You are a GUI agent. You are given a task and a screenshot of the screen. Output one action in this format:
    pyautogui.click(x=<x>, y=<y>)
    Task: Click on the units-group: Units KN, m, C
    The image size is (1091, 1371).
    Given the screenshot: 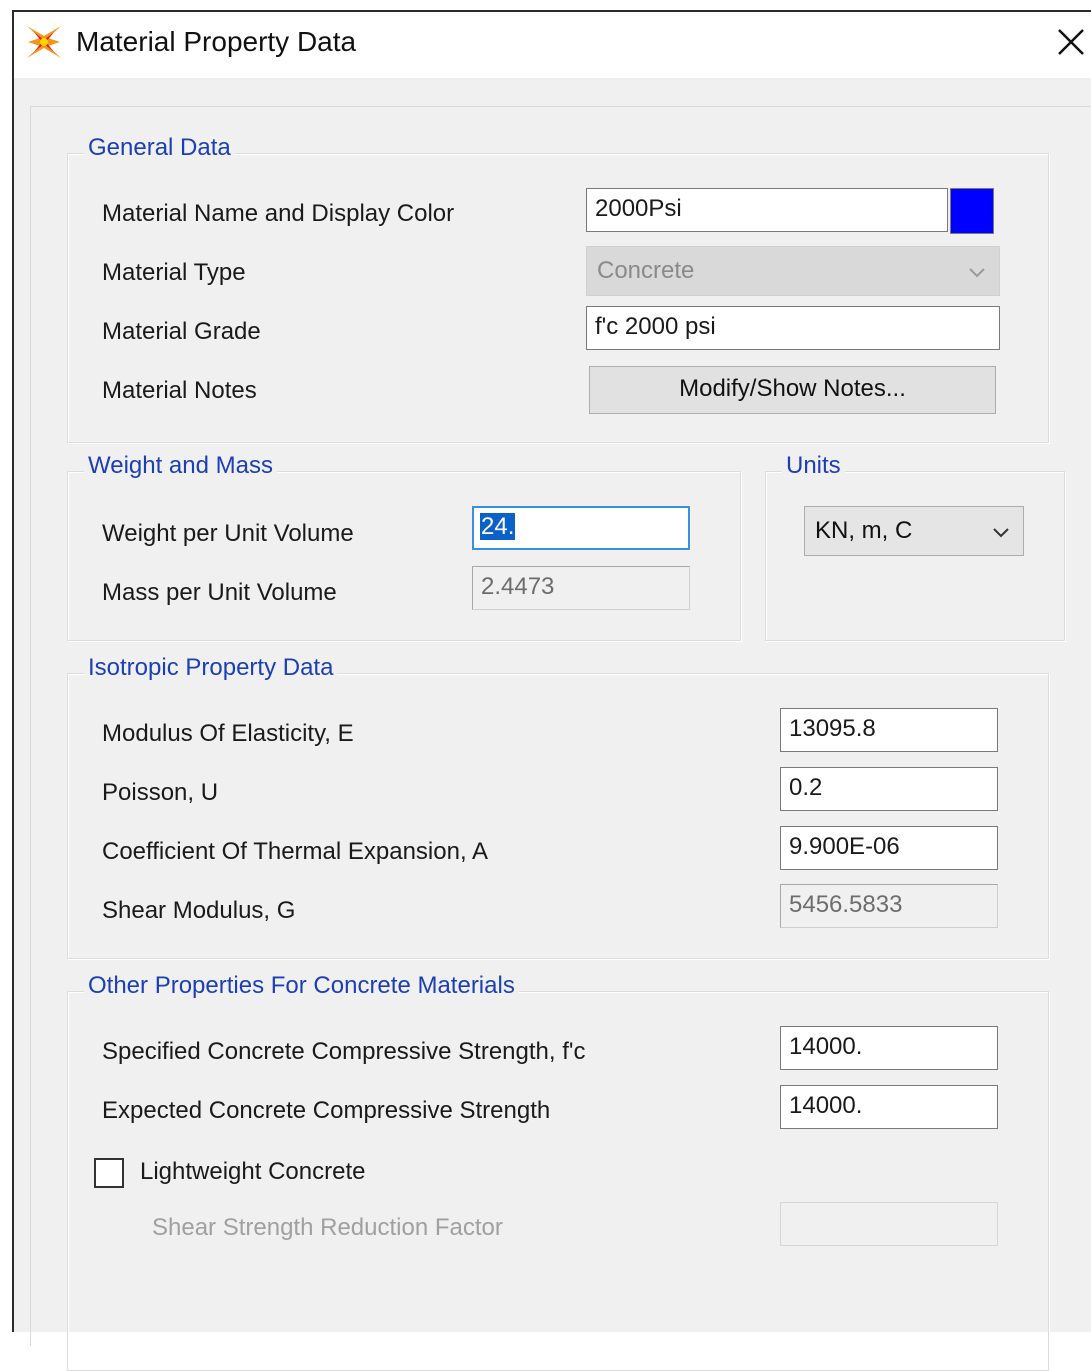 What is the action you would take?
    pyautogui.click(x=915, y=546)
    